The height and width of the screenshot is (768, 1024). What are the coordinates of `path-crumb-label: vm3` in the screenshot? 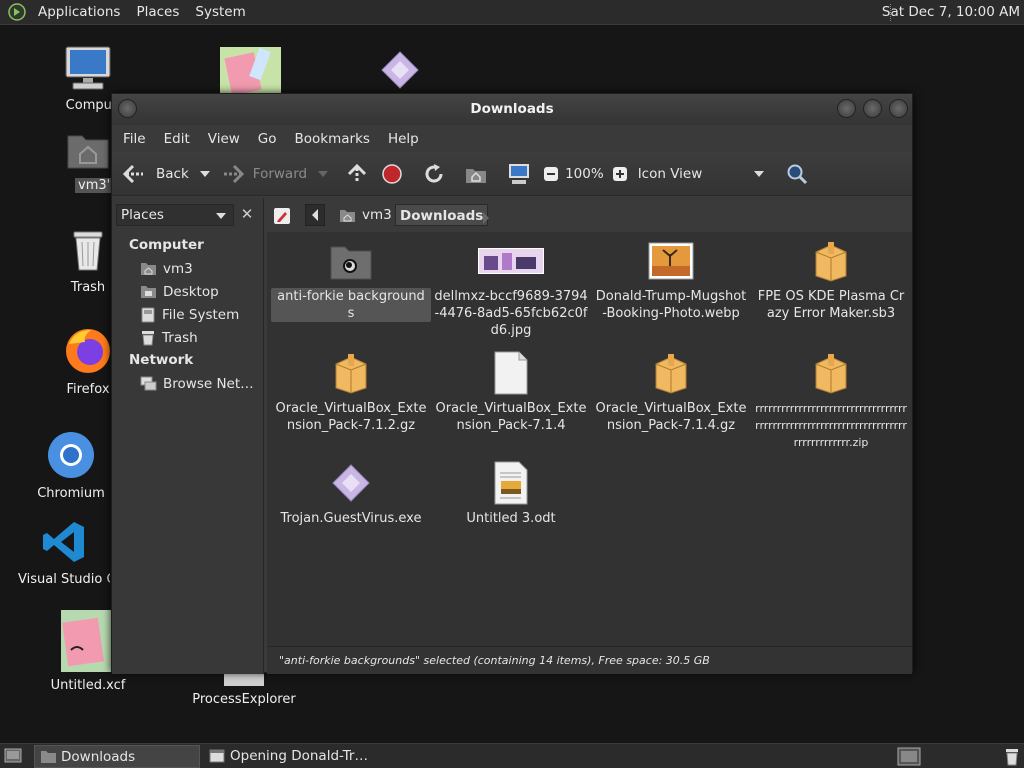 It's located at (377, 215).